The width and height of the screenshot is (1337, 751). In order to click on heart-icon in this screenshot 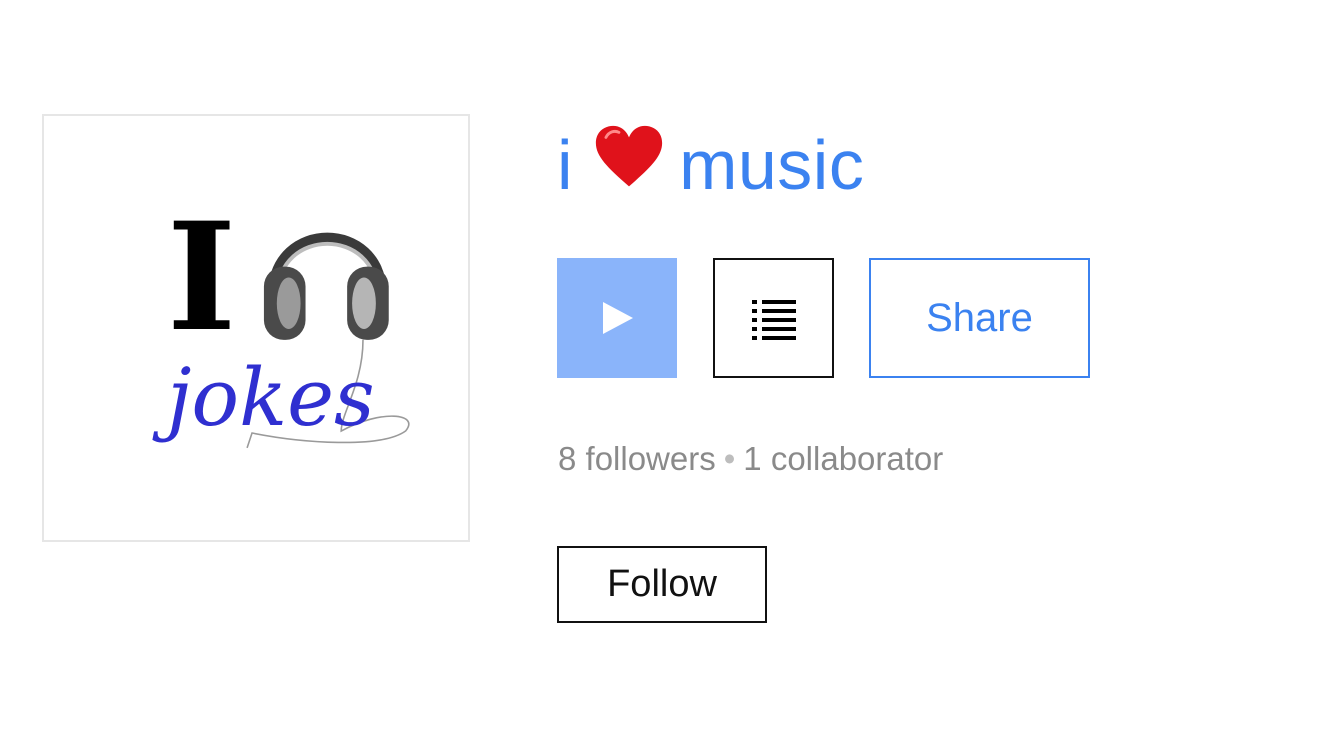, I will do `click(629, 156)`.